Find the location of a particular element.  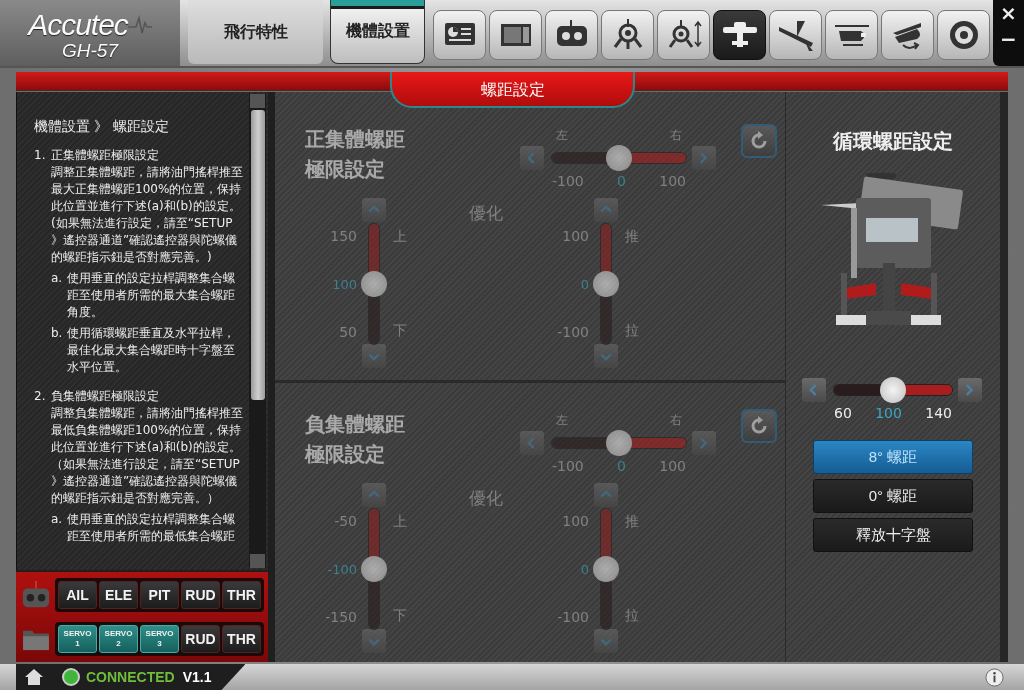

slider-thumb is located at coordinates (893, 390).